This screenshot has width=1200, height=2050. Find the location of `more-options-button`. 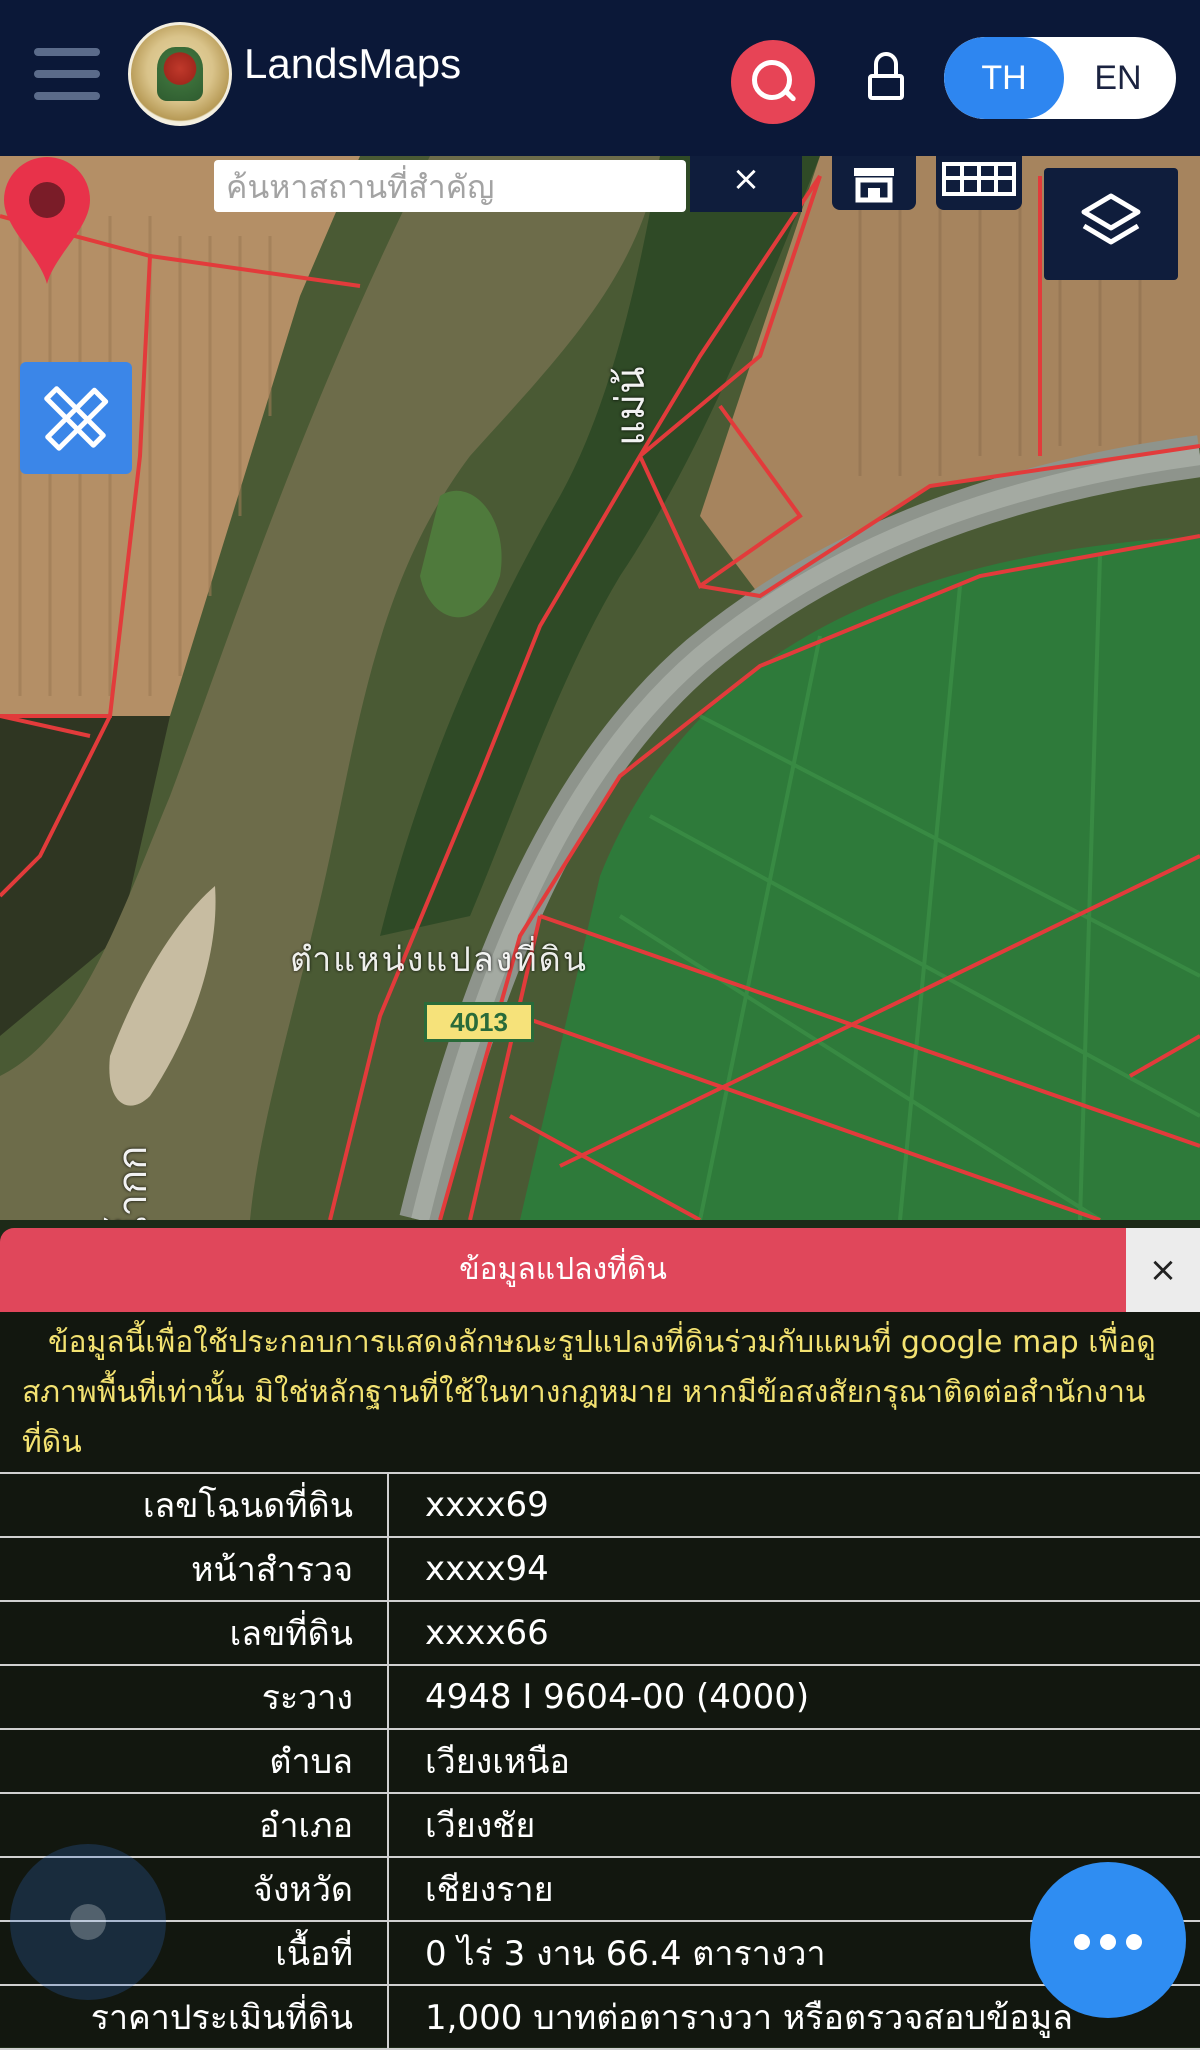

more-options-button is located at coordinates (1108, 1940).